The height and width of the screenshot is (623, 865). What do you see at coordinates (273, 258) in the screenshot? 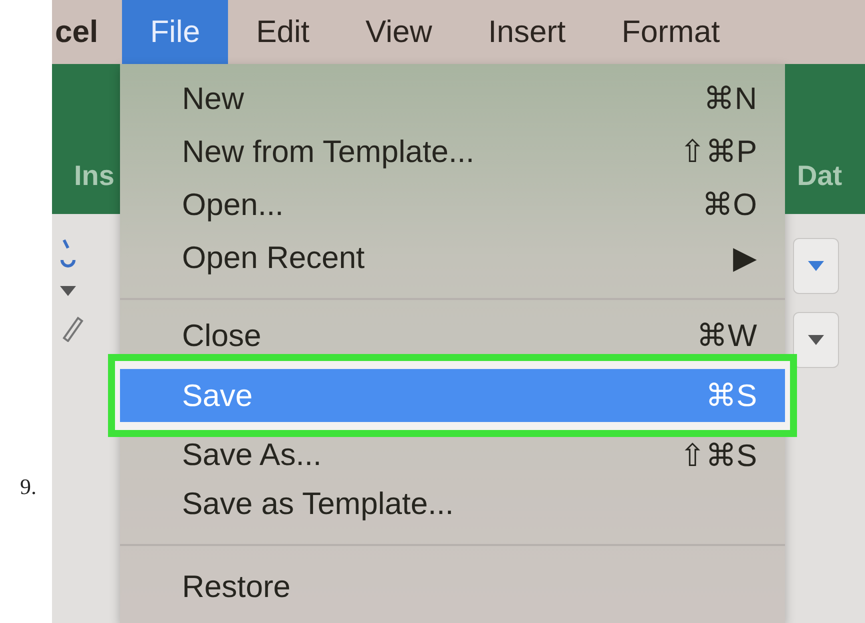
I see `menu-item-label: Open Recent` at bounding box center [273, 258].